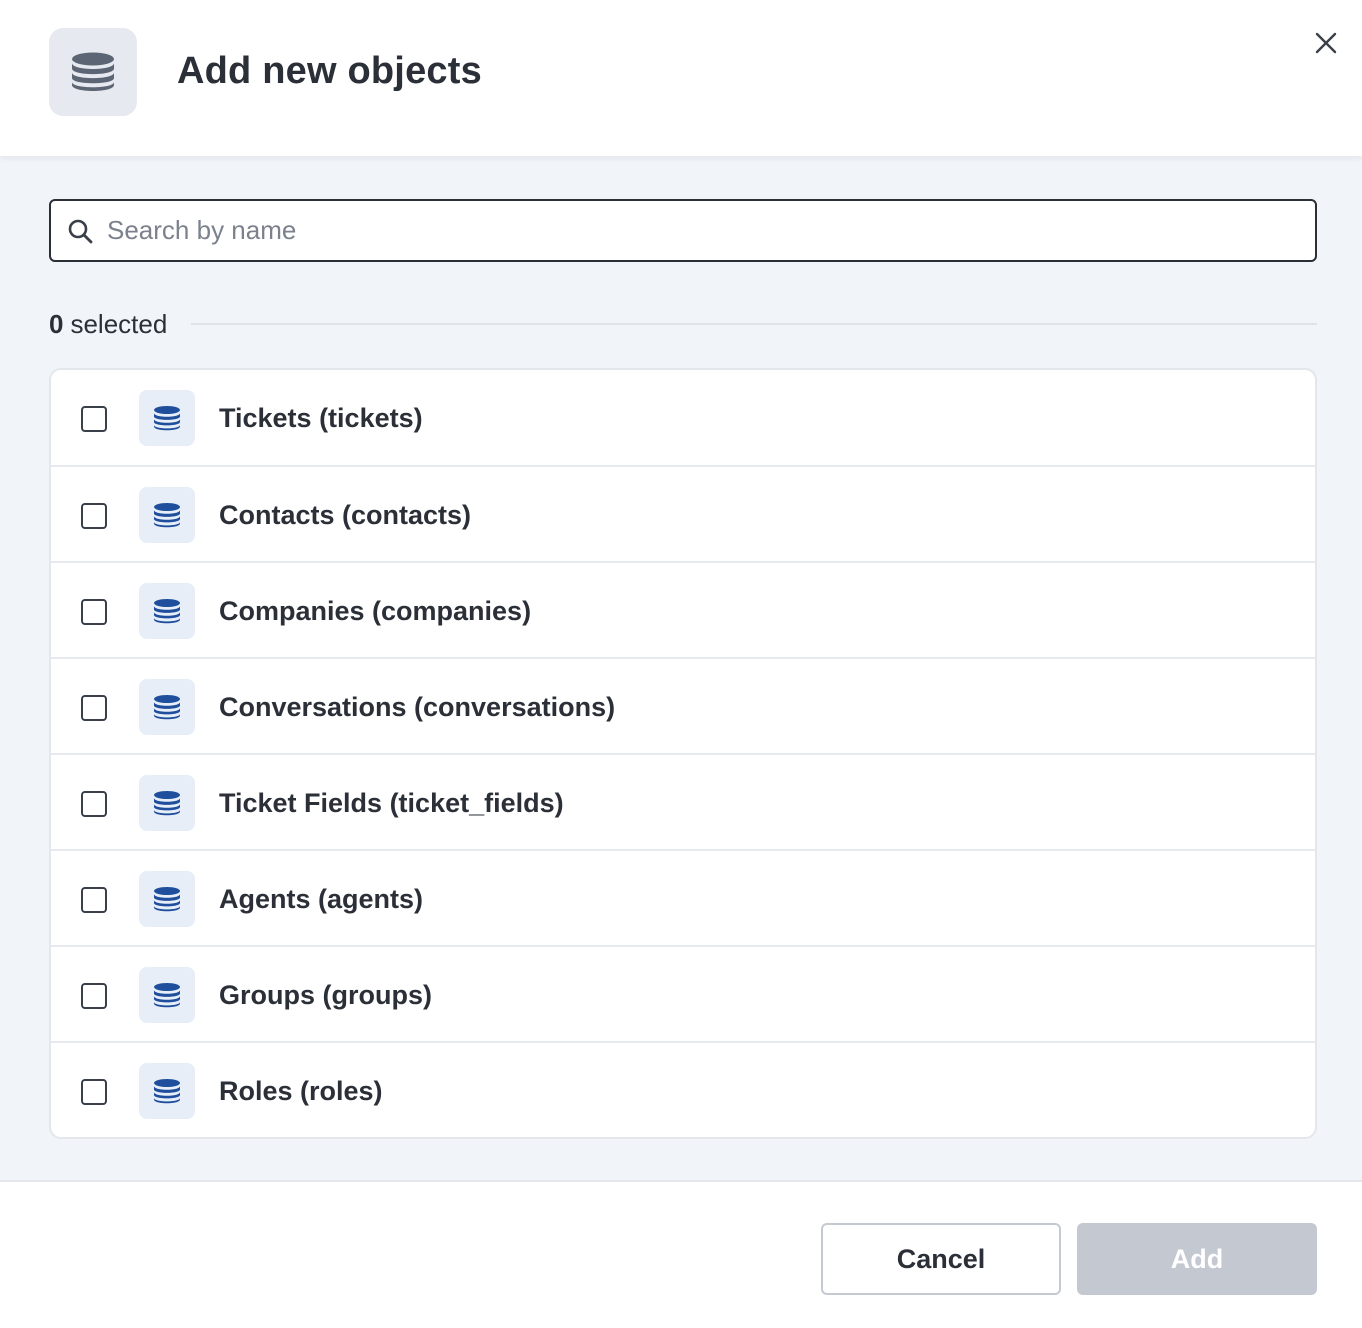  I want to click on selected-label: selected, so click(119, 323).